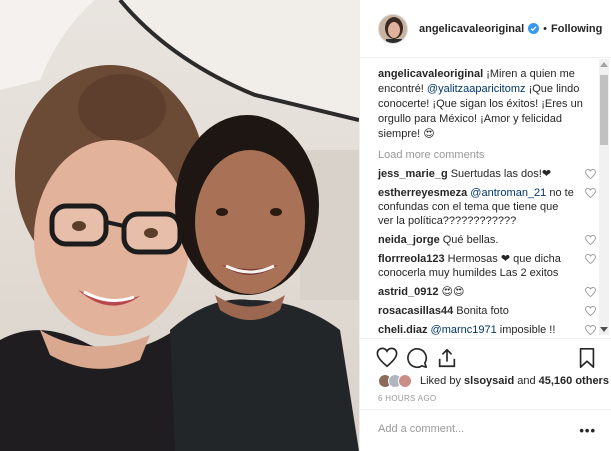 The height and width of the screenshot is (451, 611). I want to click on scroll-thumb, so click(604, 110).